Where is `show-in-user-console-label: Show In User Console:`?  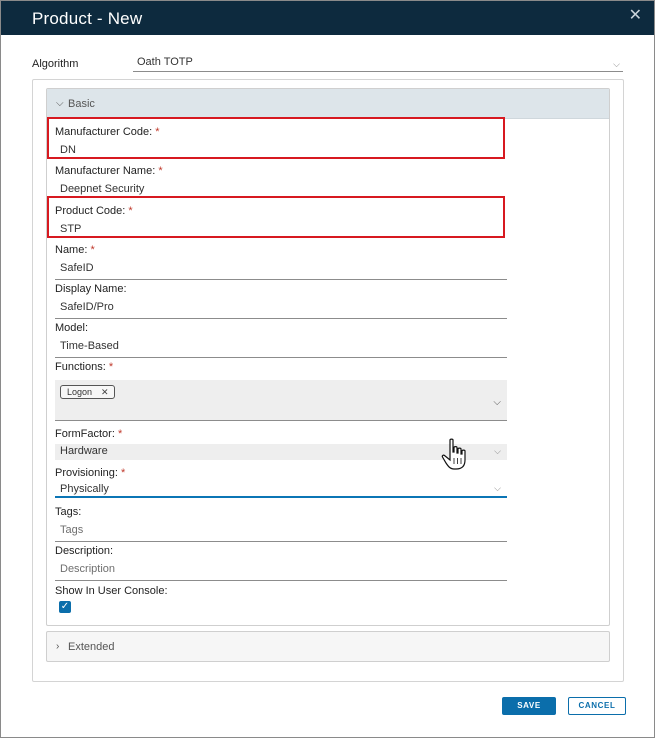
show-in-user-console-label: Show In User Console: is located at coordinates (111, 591).